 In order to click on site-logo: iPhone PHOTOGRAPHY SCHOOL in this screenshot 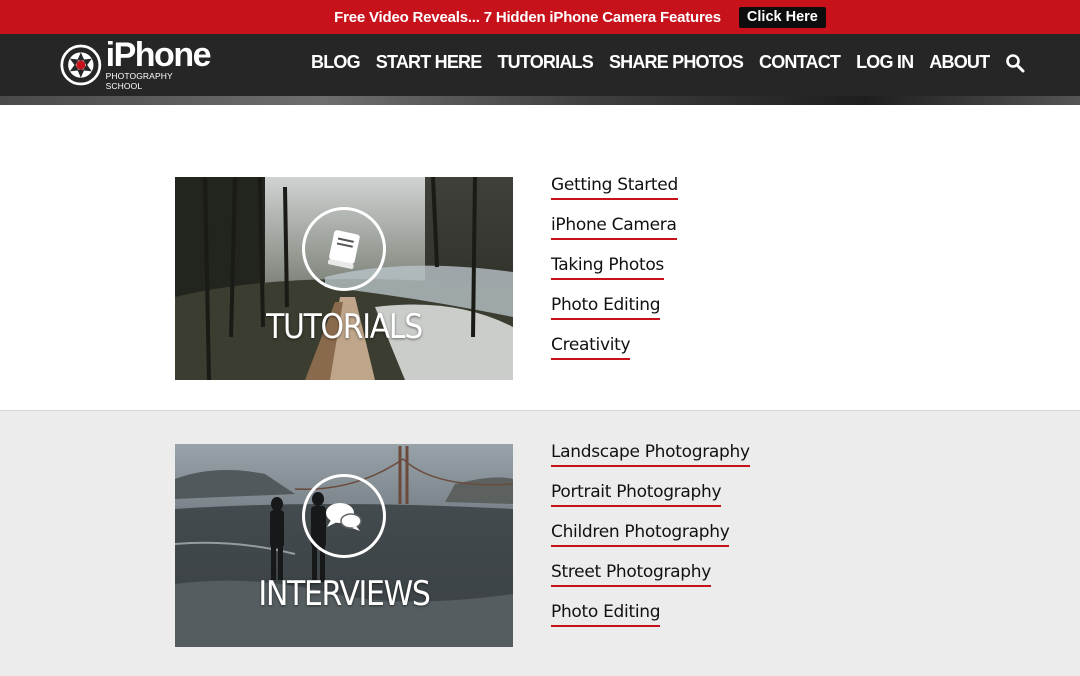, I will do `click(136, 63)`.